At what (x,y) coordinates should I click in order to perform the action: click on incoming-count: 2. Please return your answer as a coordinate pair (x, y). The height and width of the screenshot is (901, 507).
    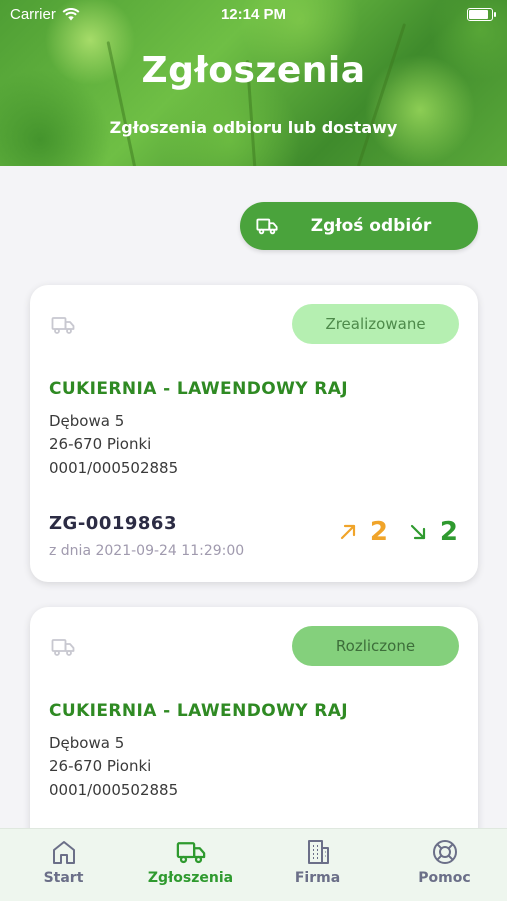
    Looking at the image, I should click on (448, 532).